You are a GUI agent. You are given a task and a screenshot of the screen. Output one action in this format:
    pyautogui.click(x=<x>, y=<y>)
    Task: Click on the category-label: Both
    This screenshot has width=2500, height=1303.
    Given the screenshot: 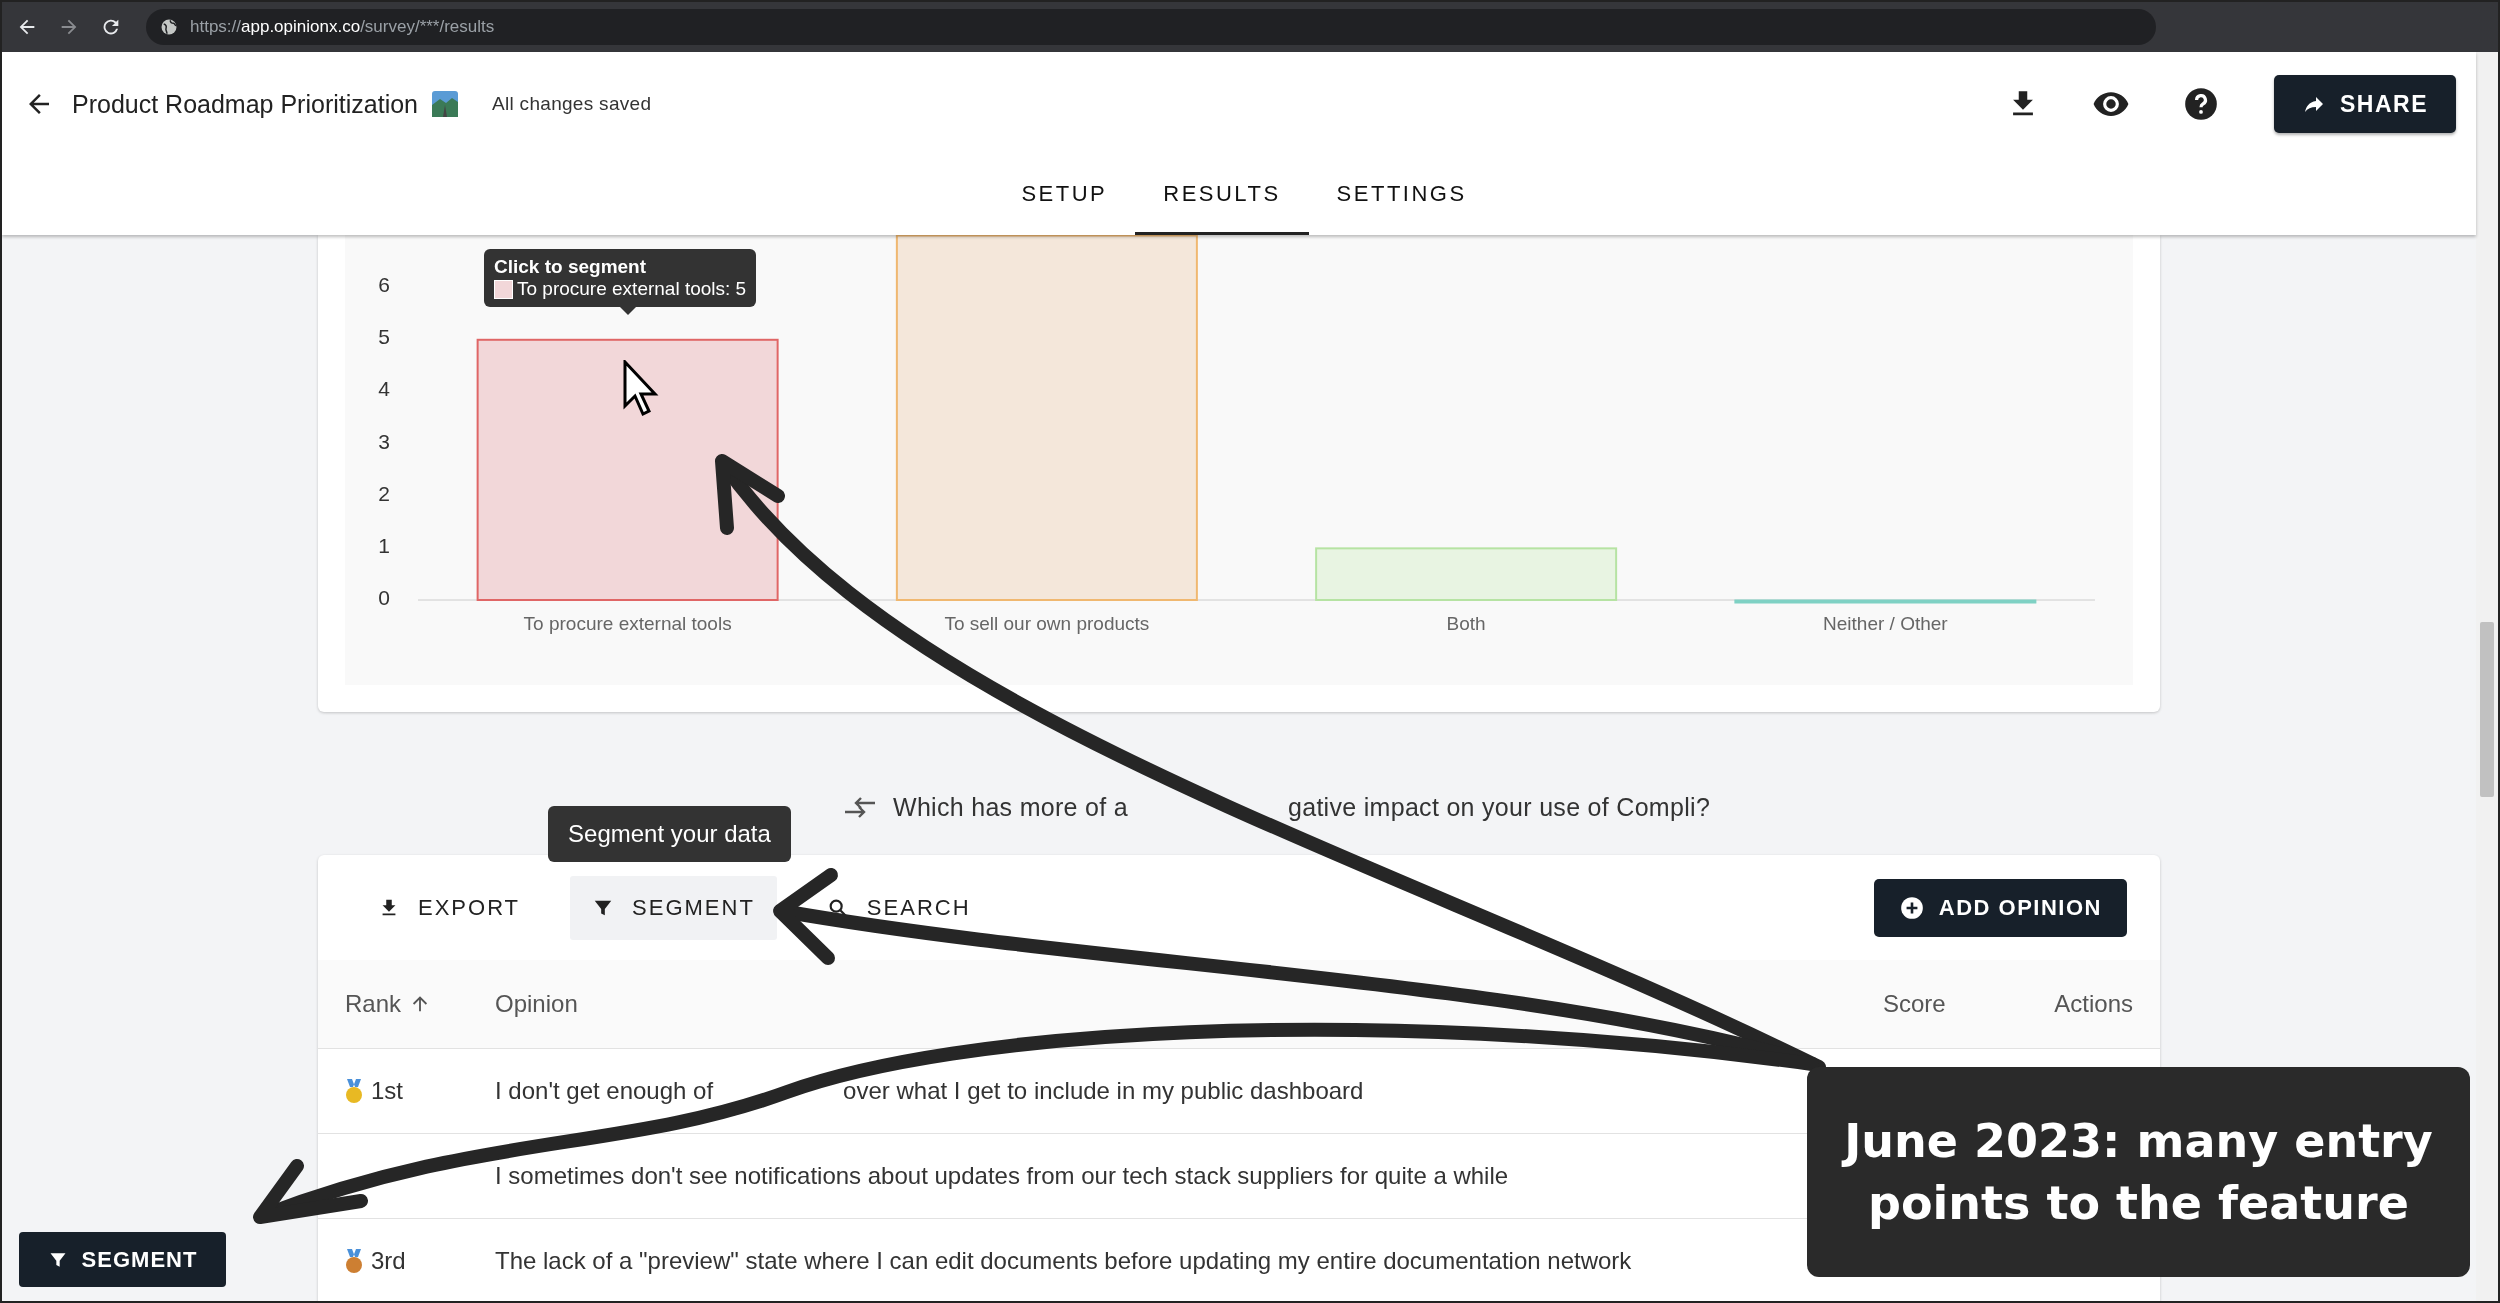 What is the action you would take?
    pyautogui.click(x=1466, y=623)
    